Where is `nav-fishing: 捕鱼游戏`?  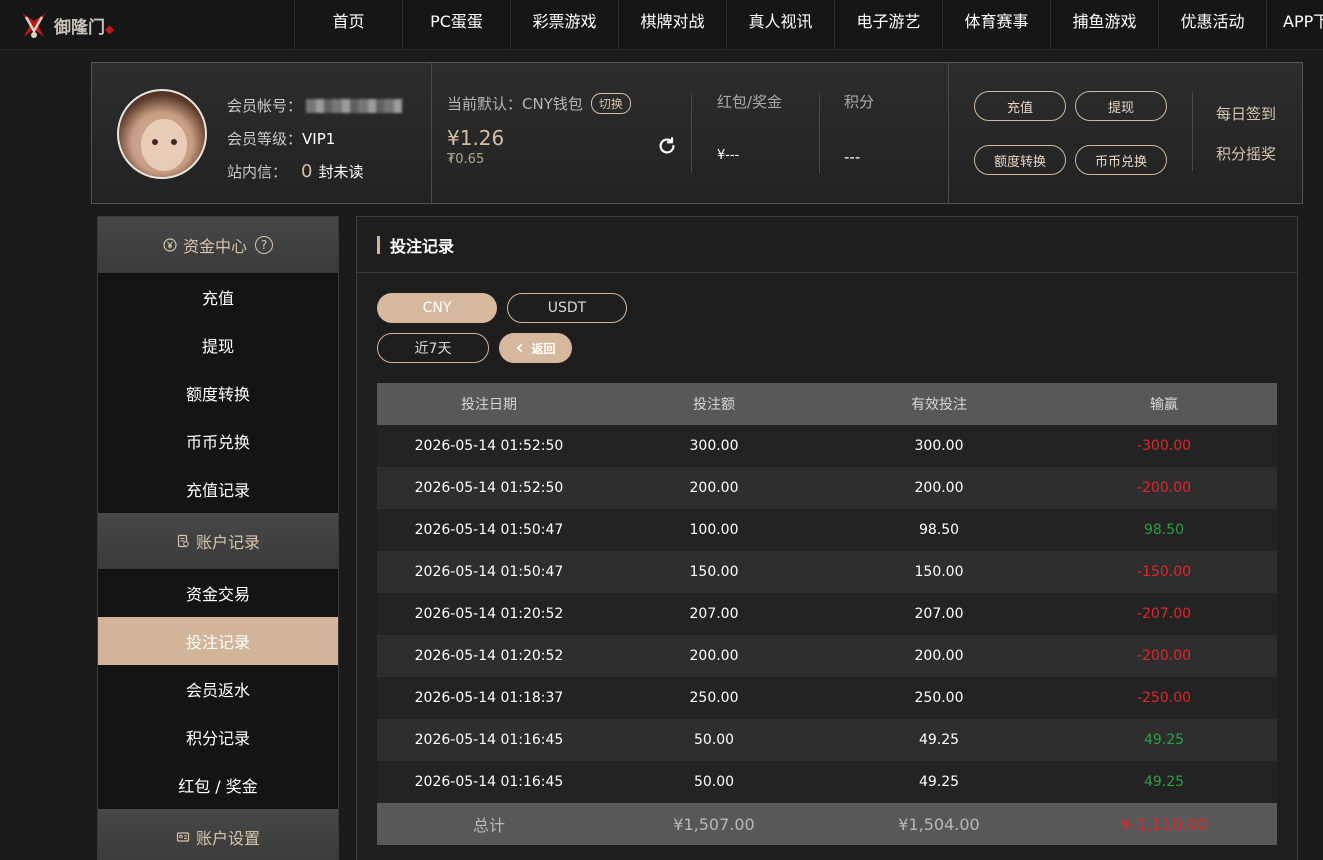 nav-fishing: 捕鱼游戏 is located at coordinates (1104, 25).